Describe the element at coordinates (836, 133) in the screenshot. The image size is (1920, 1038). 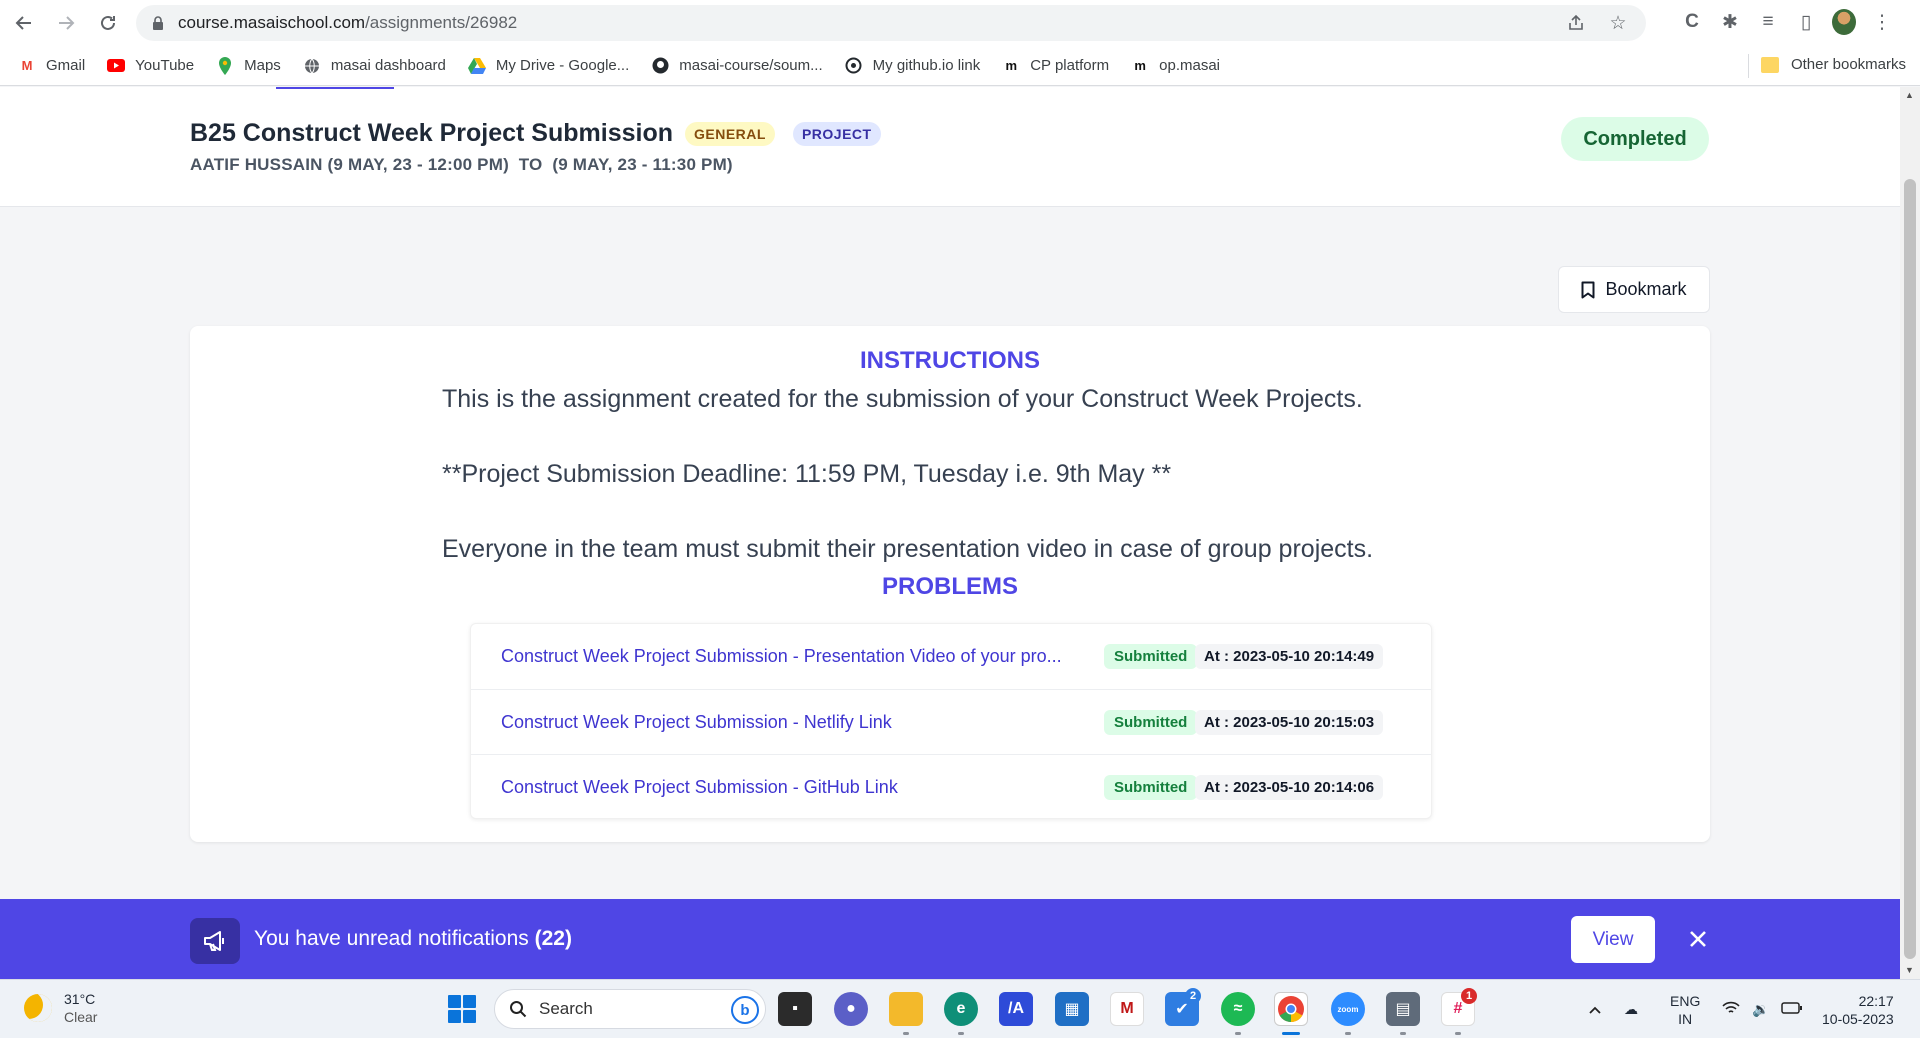
I see `tag-project: PROJECT` at that location.